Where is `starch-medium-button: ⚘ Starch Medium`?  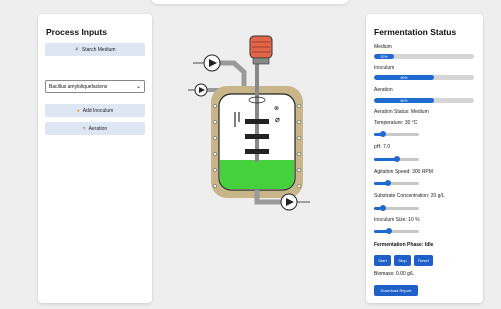 starch-medium-button: ⚘ Starch Medium is located at coordinates (95, 49).